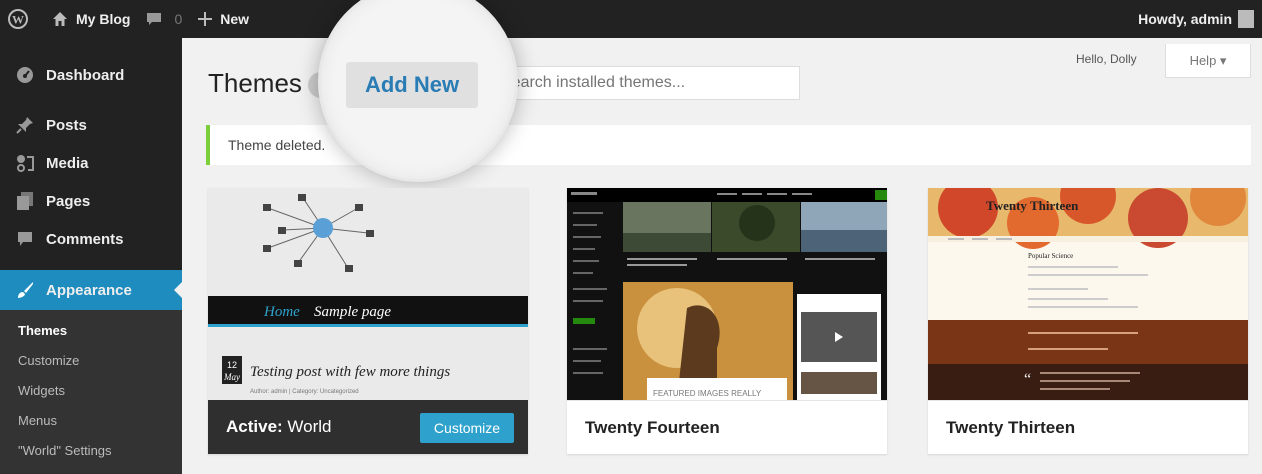  What do you see at coordinates (85, 239) in the screenshot?
I see `menu-label-comments: Comments` at bounding box center [85, 239].